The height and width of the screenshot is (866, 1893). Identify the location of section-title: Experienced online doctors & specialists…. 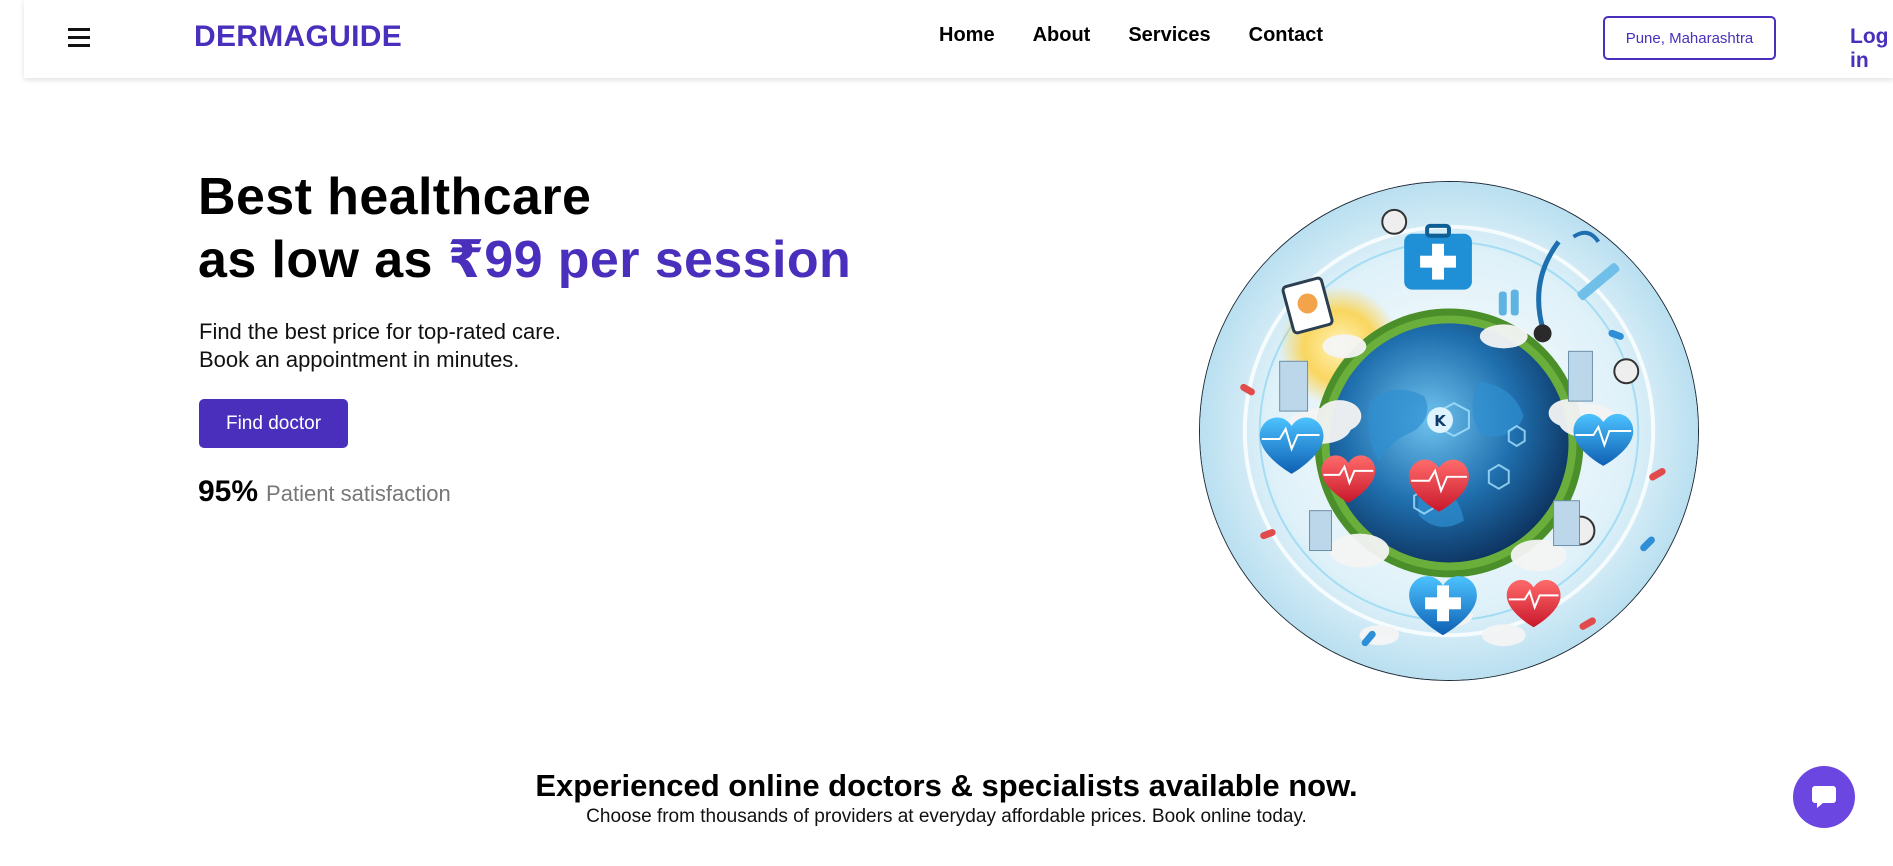
(946, 785).